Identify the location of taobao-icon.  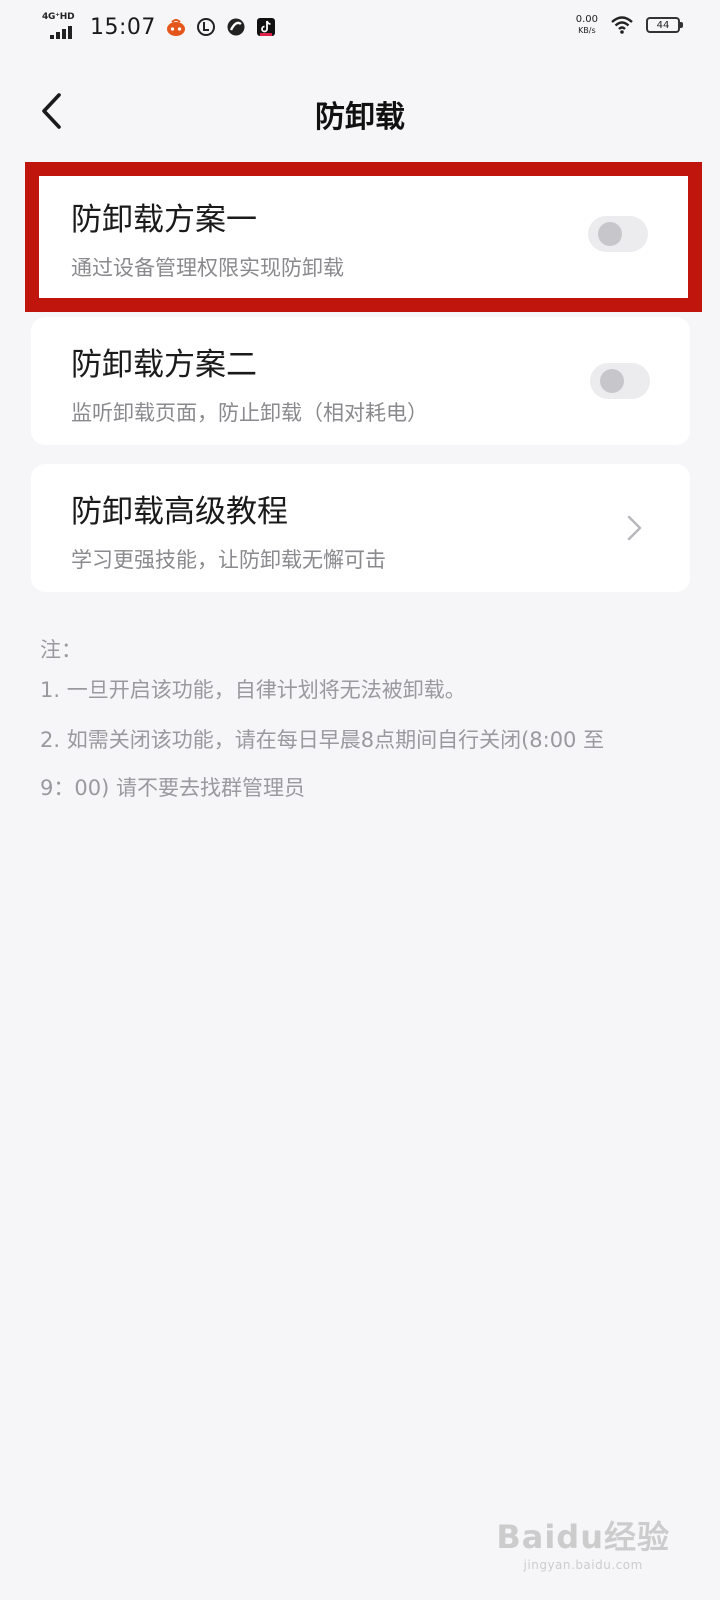
(175, 27).